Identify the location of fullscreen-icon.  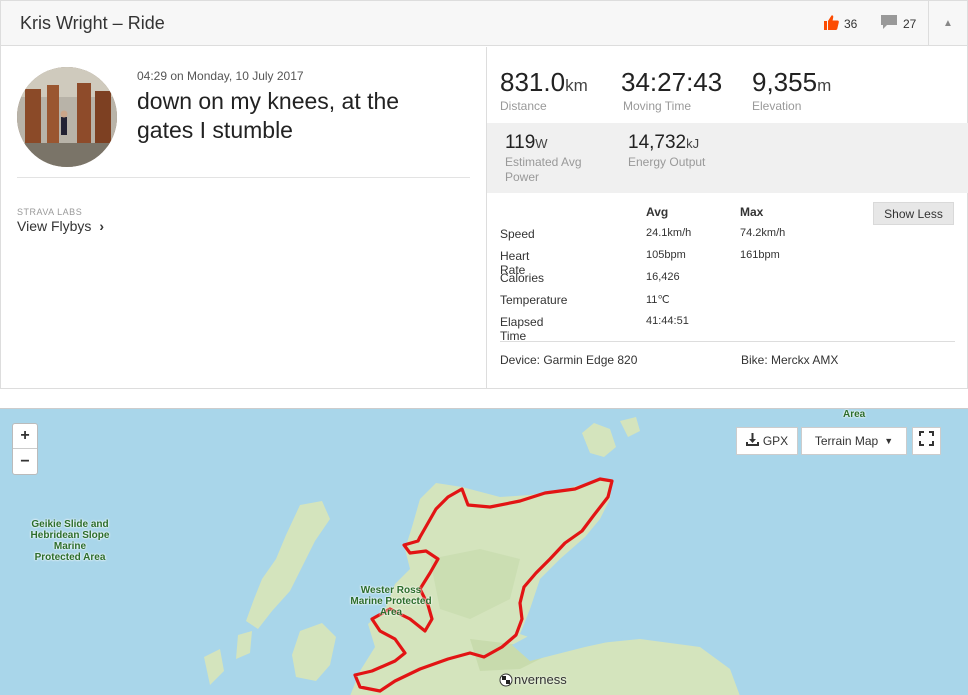
(926, 441).